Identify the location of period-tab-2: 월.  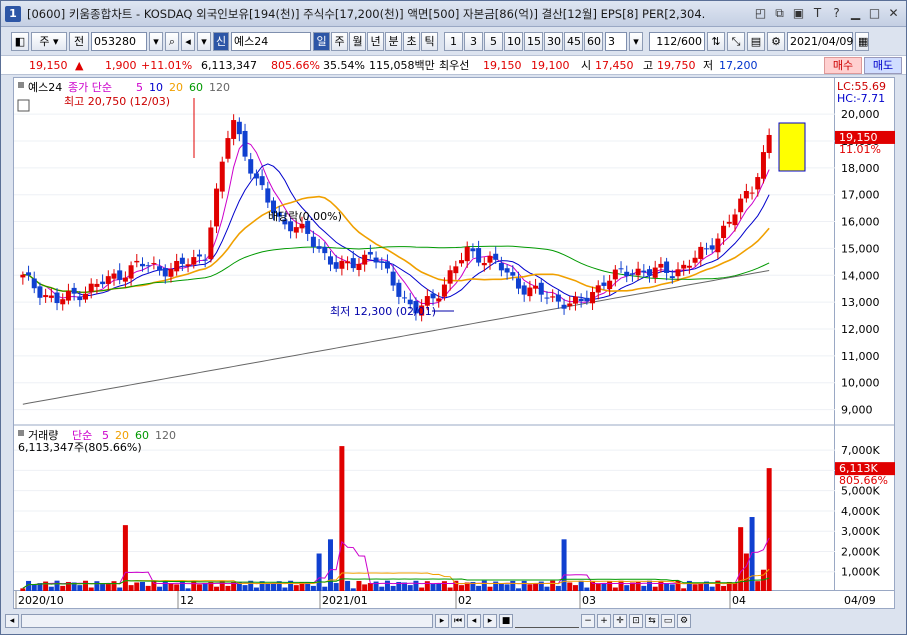
(357, 41).